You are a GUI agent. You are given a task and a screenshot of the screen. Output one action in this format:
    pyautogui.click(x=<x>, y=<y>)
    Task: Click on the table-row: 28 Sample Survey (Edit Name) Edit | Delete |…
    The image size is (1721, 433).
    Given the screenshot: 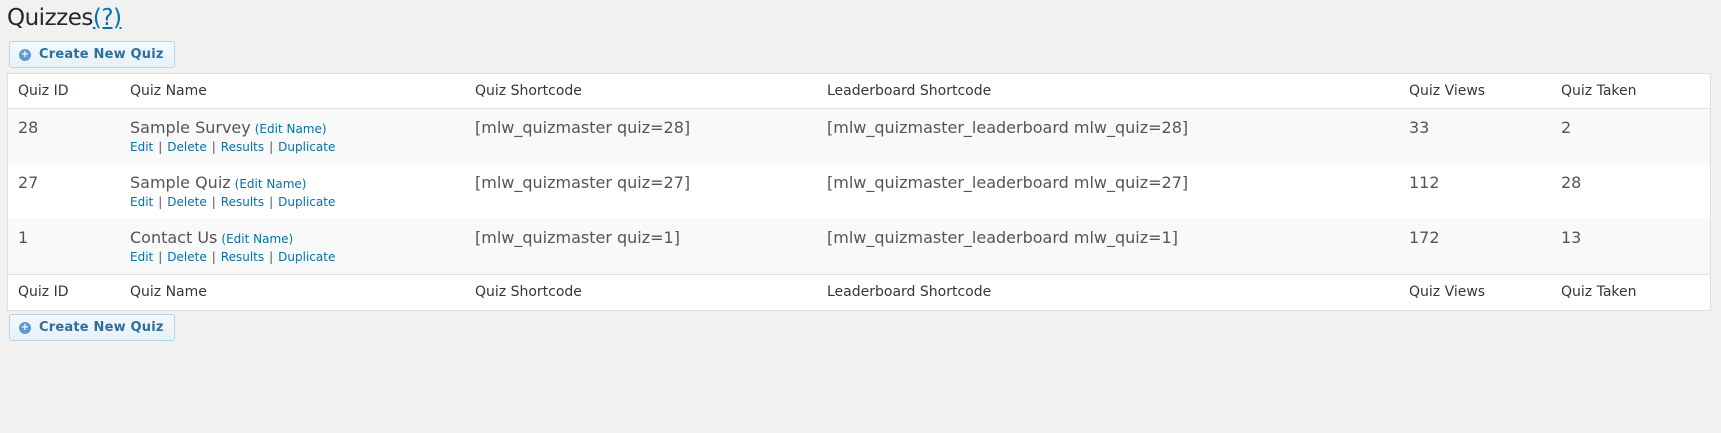 What is the action you would take?
    pyautogui.click(x=859, y=136)
    